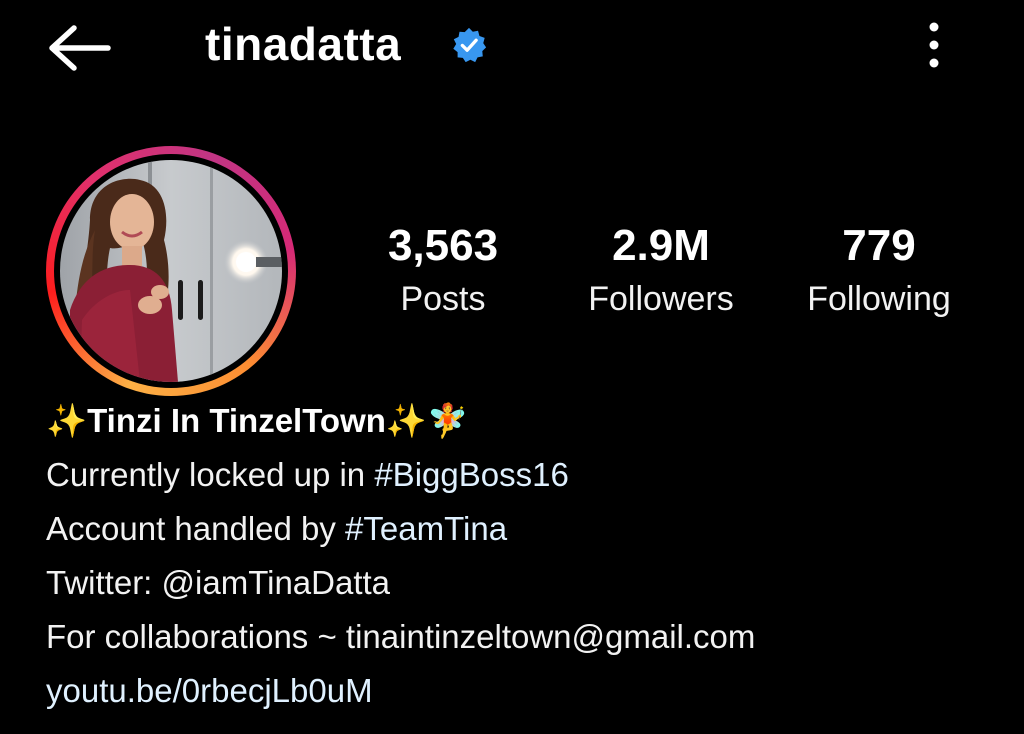  Describe the element at coordinates (469, 45) in the screenshot. I see `verified-badge-icon` at that location.